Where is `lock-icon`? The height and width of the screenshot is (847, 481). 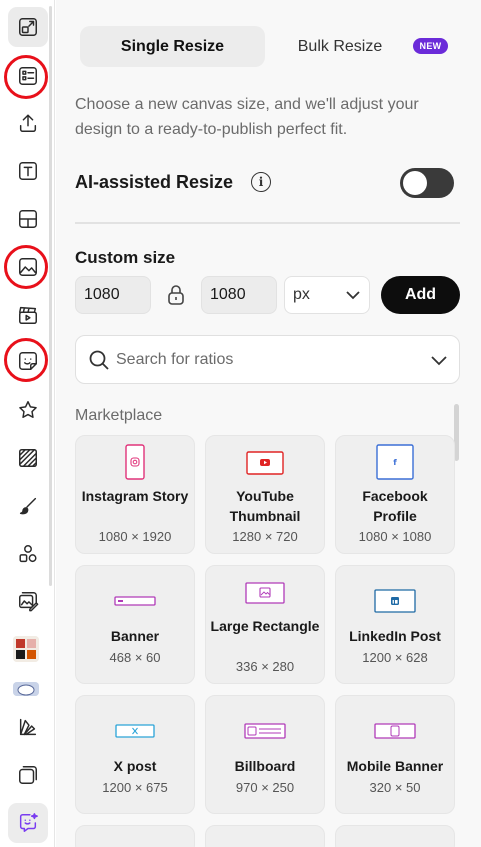
lock-icon is located at coordinates (176, 295).